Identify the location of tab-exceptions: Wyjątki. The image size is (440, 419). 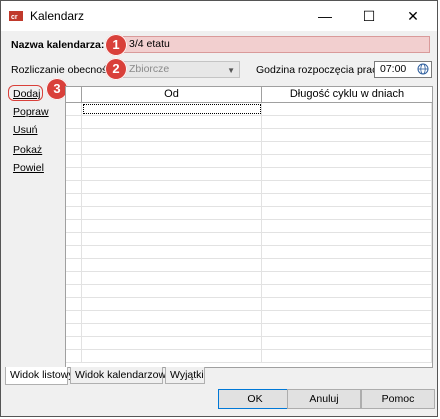
(185, 375).